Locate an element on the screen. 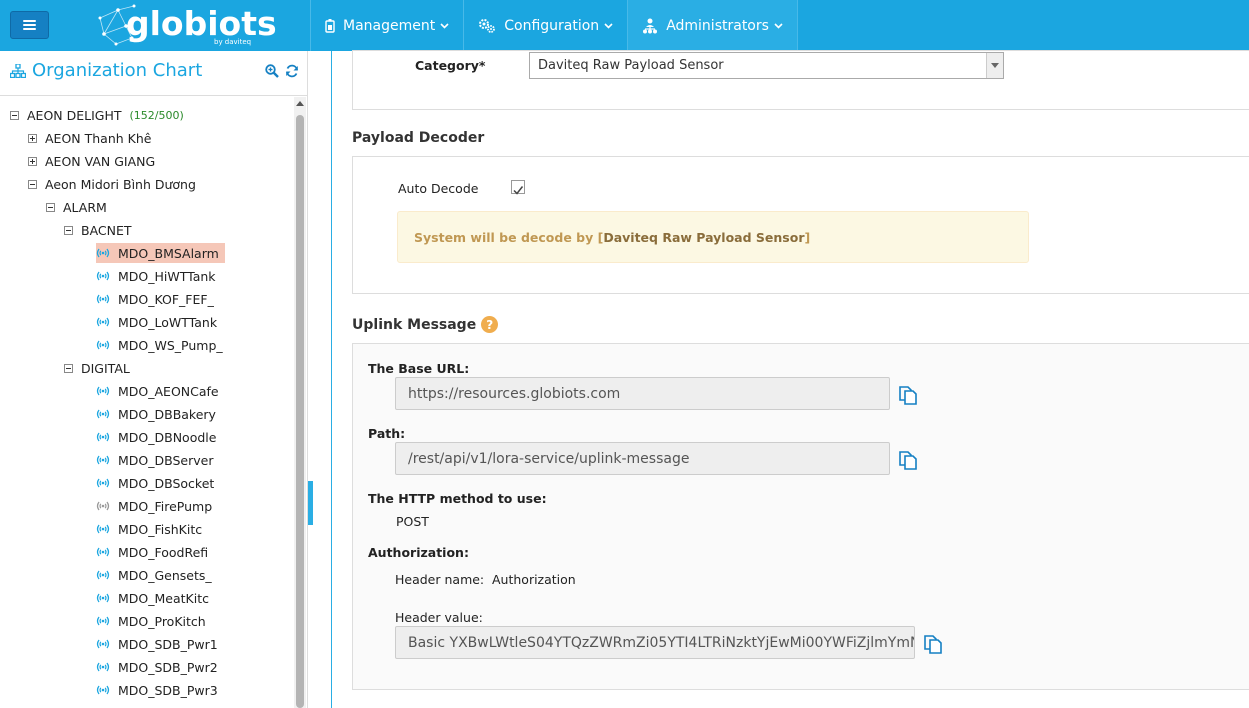  nav-administrators: Administrators is located at coordinates (712, 25).